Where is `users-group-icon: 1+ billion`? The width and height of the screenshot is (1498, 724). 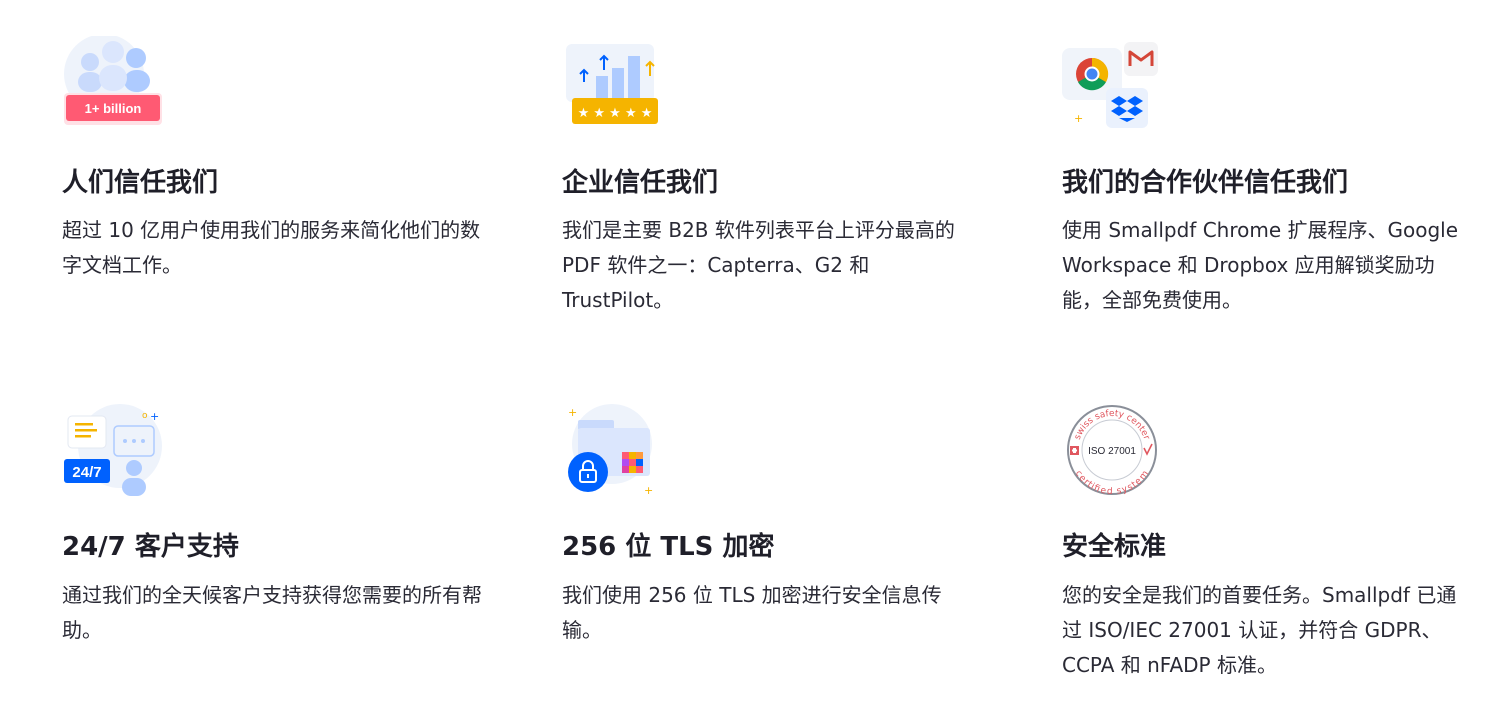
users-group-icon: 1+ billion is located at coordinates (117, 85).